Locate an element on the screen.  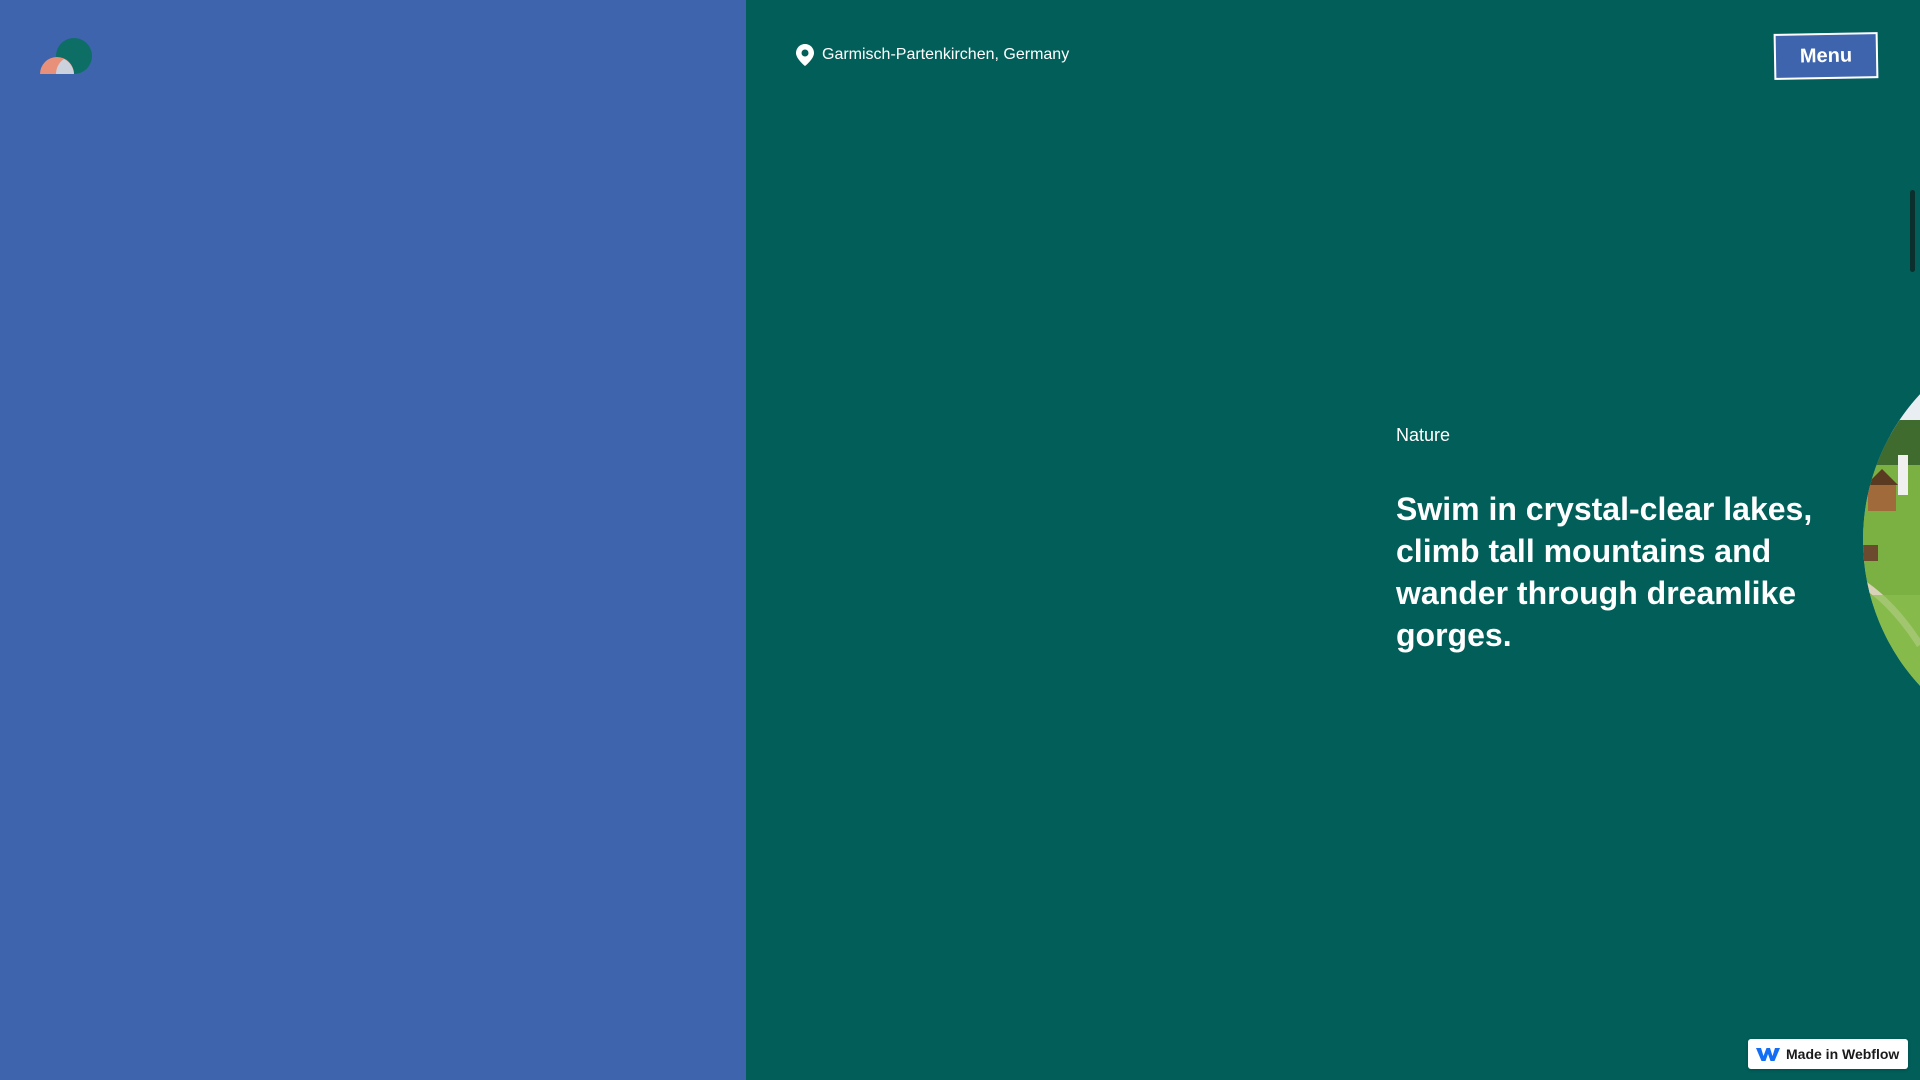
webflow-icon is located at coordinates (1768, 1054).